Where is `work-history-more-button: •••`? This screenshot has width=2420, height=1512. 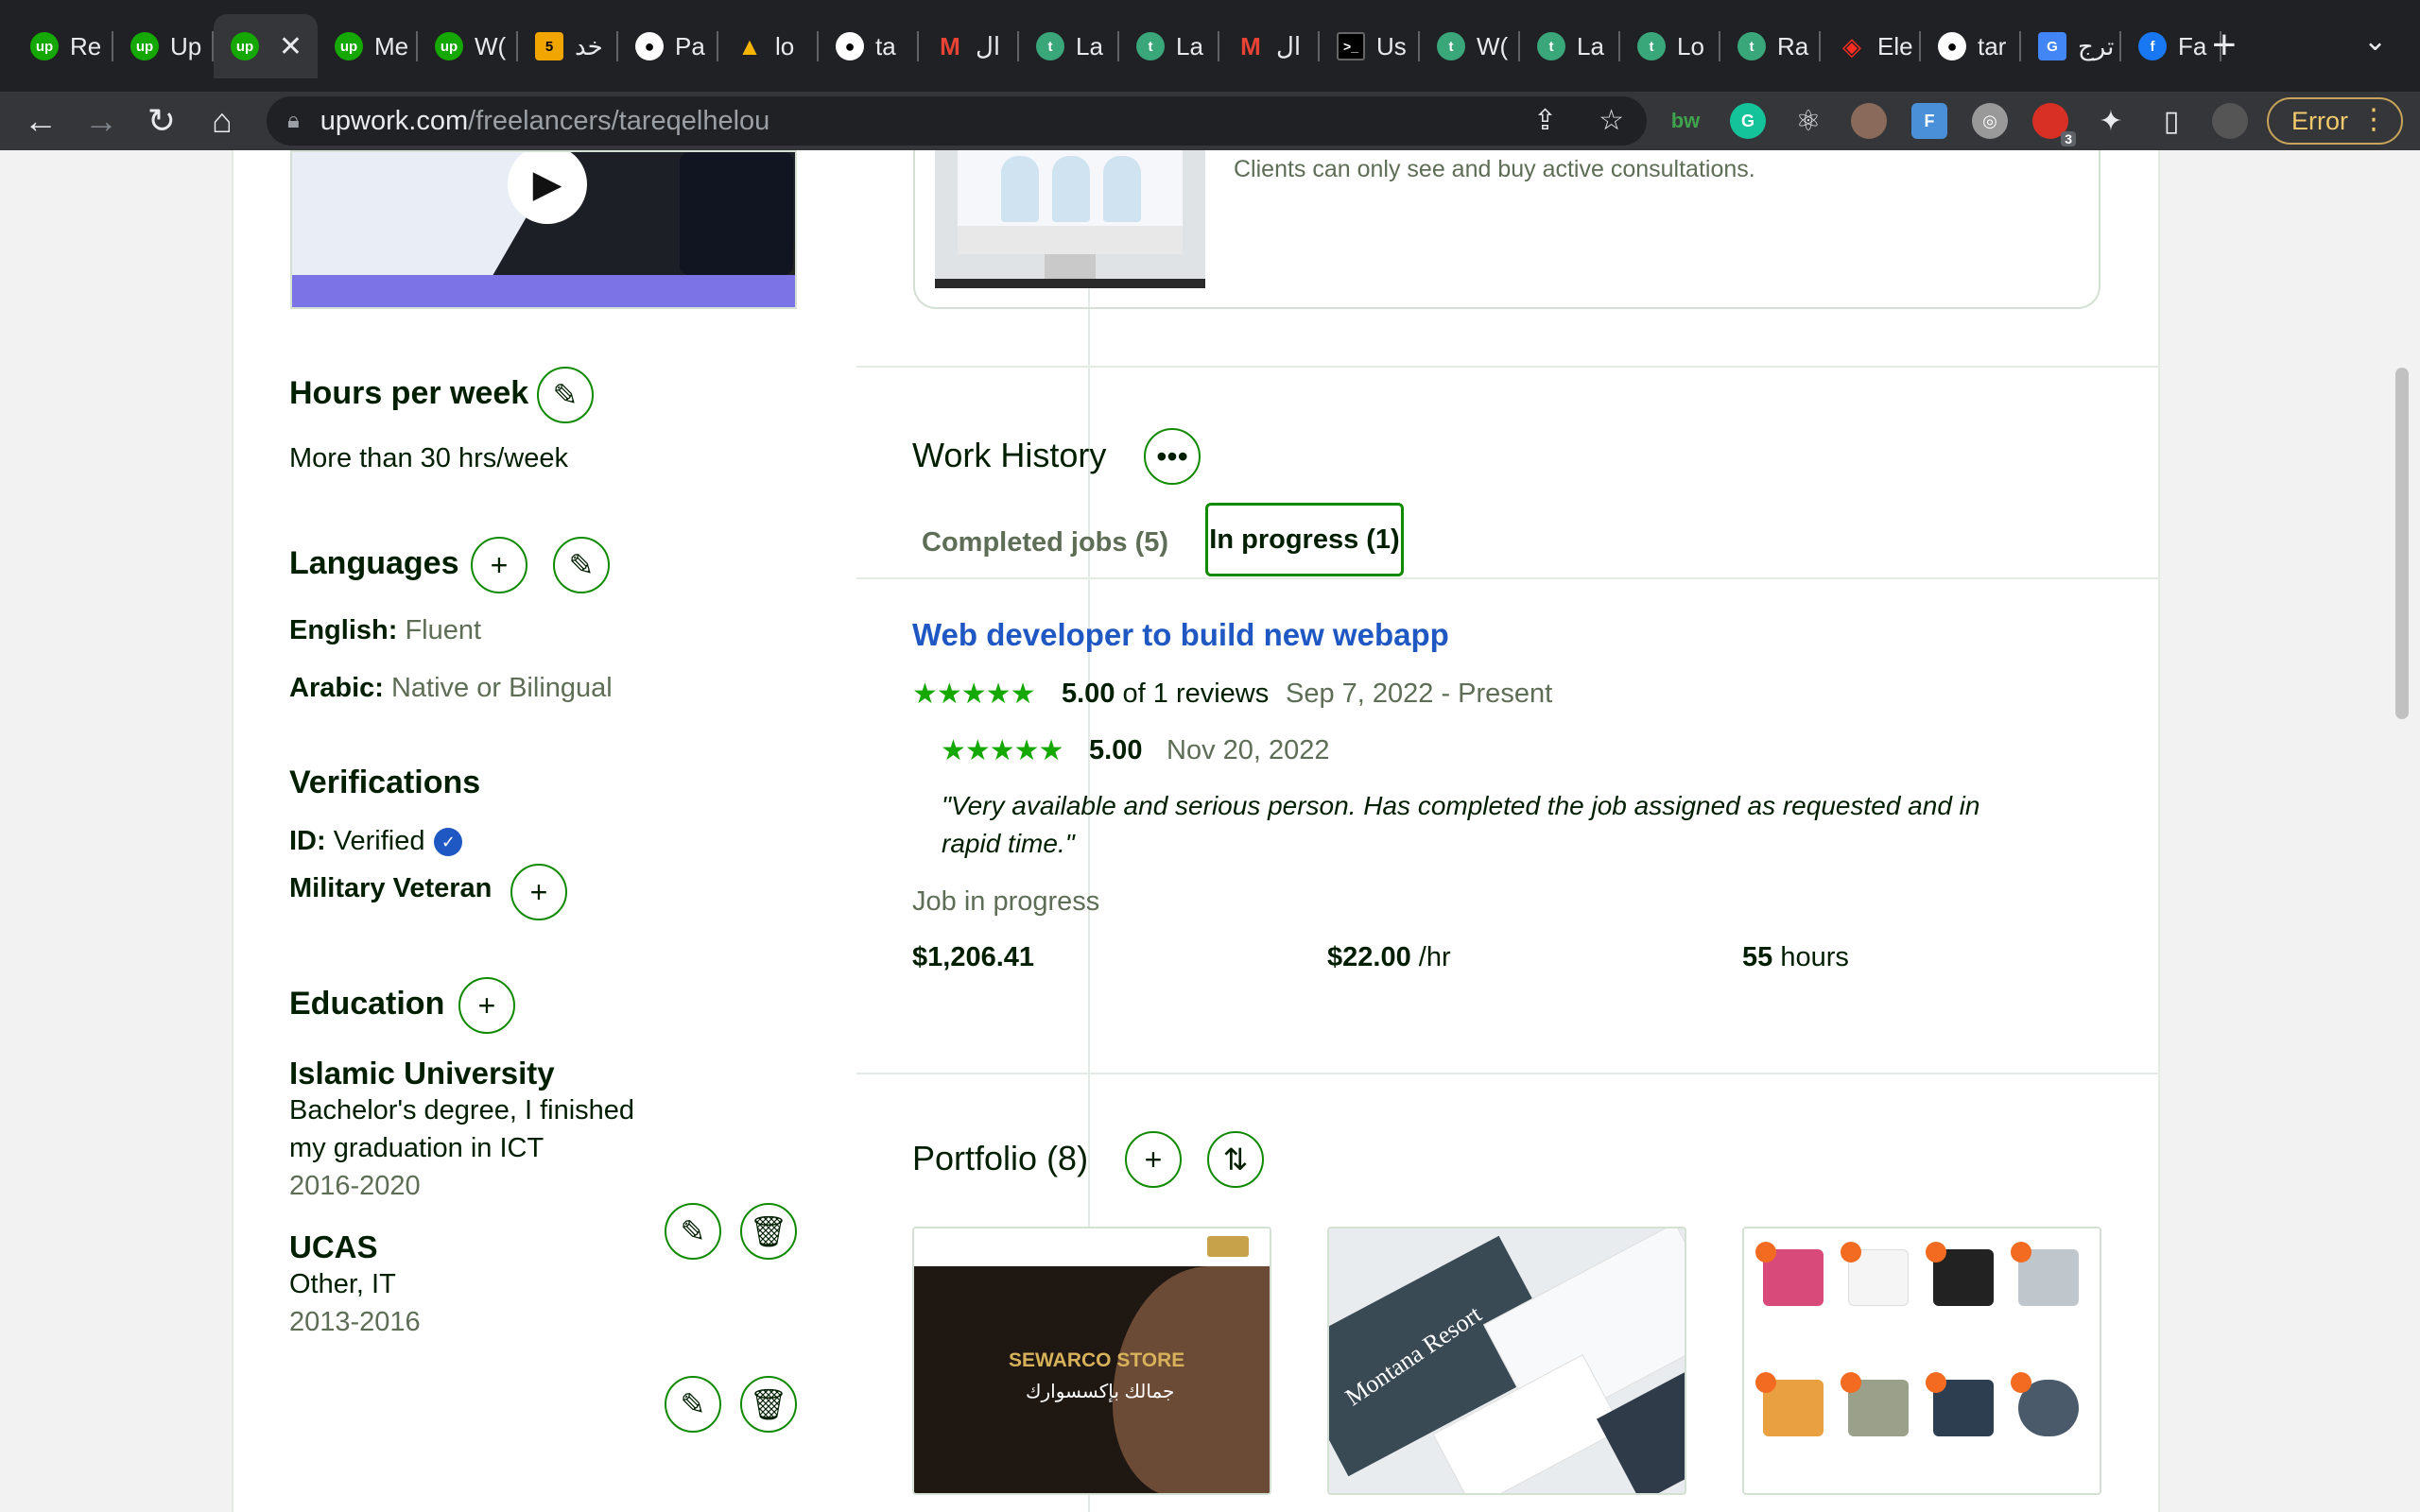
work-history-more-button: ••• is located at coordinates (1172, 456).